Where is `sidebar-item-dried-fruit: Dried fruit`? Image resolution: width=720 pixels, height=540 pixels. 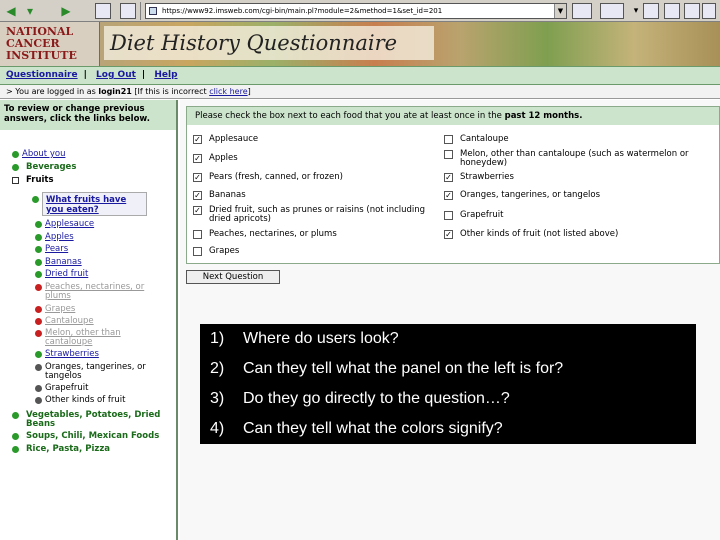
sidebar-item-dried-fruit: Dried fruit is located at coordinates (62, 274).